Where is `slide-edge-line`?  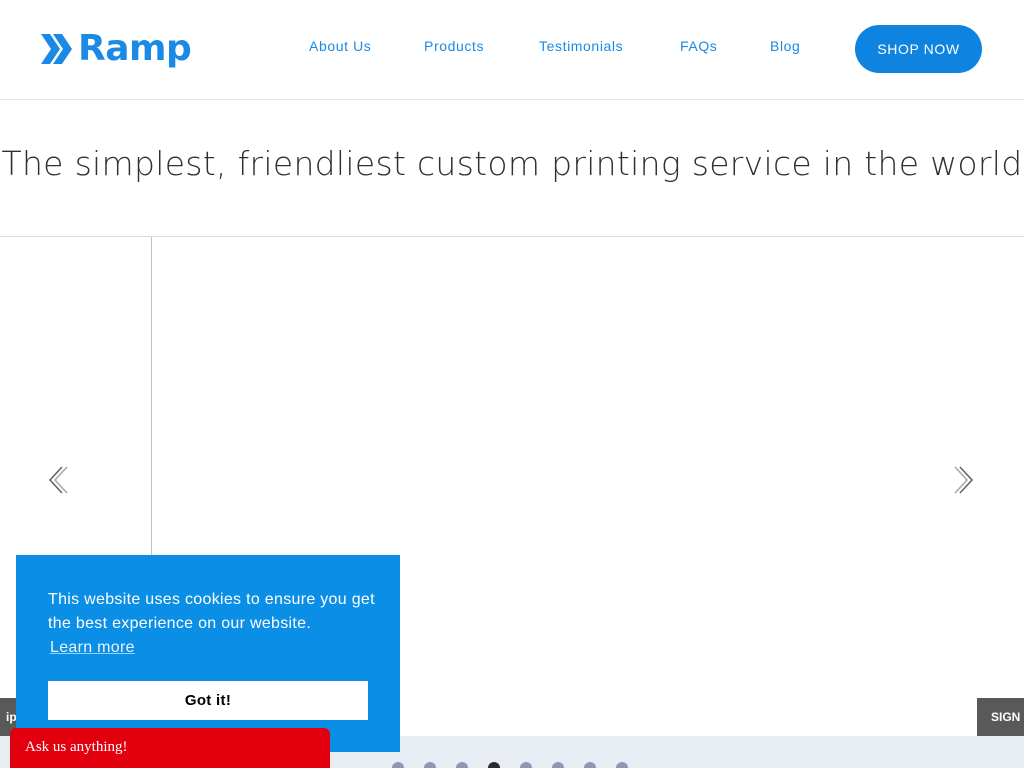 slide-edge-line is located at coordinates (151, 396).